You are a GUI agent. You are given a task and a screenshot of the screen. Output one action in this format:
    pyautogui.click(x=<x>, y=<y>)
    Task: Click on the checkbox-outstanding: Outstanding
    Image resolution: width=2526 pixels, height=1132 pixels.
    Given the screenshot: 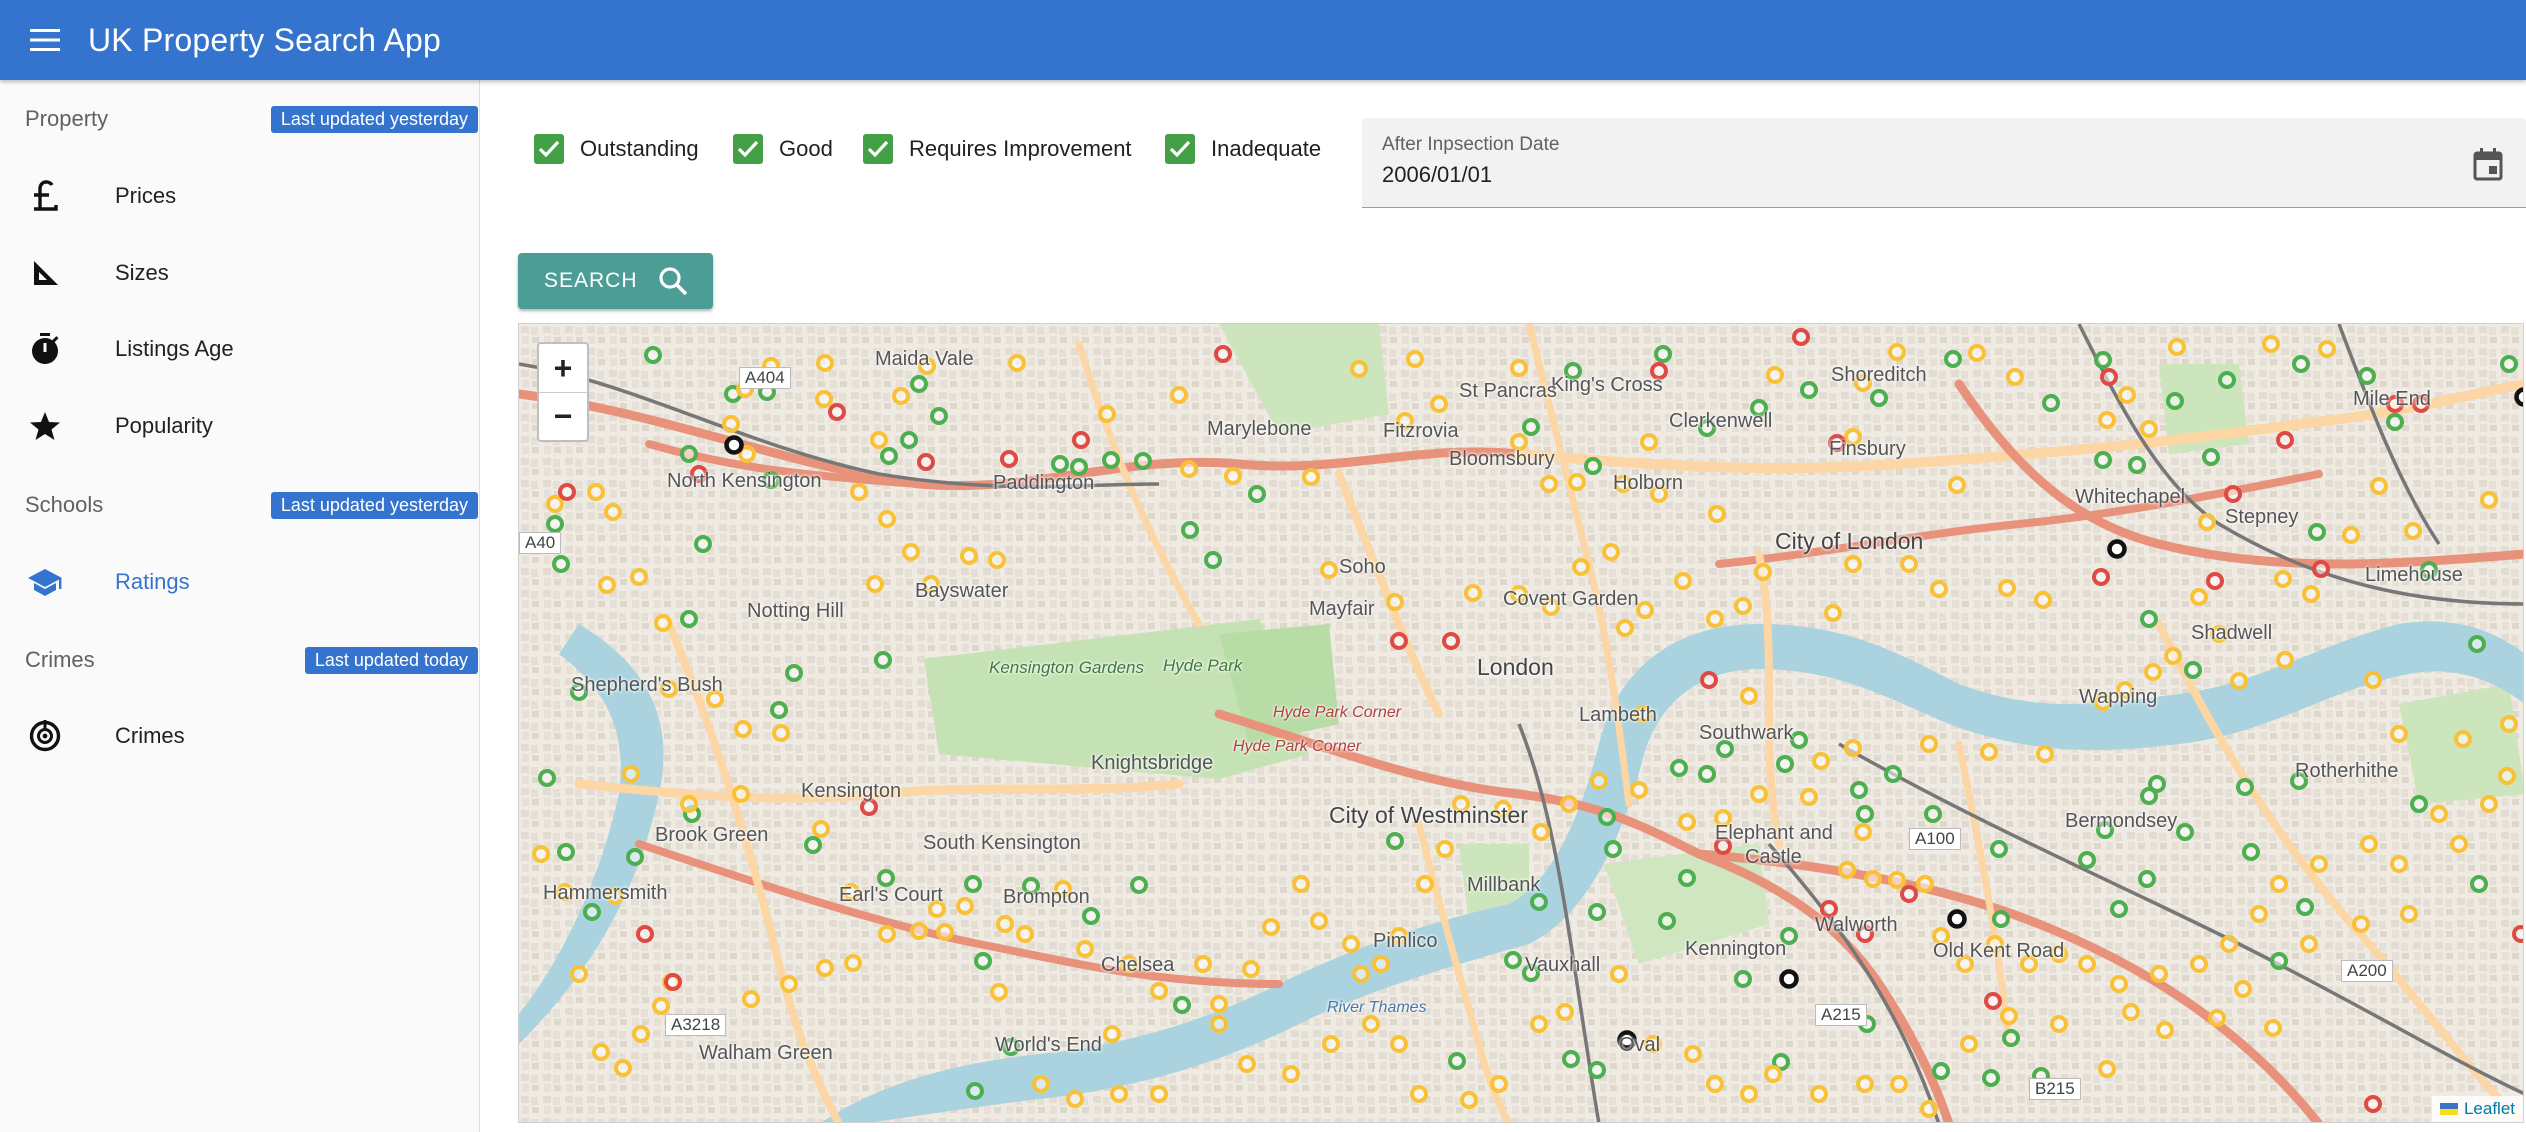 What is the action you would take?
    pyautogui.click(x=616, y=149)
    